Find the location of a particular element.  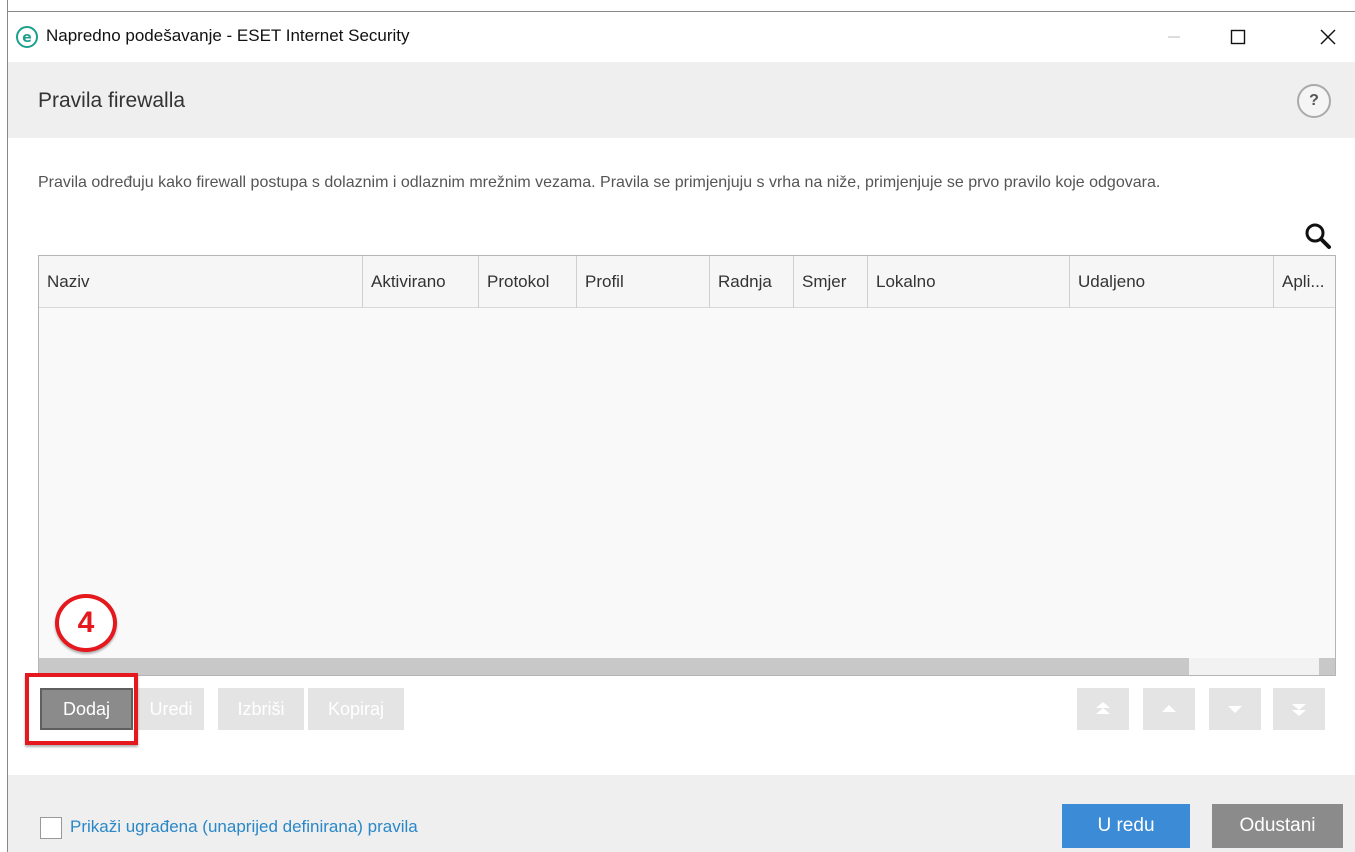

minimize-button is located at coordinates (1174, 37).